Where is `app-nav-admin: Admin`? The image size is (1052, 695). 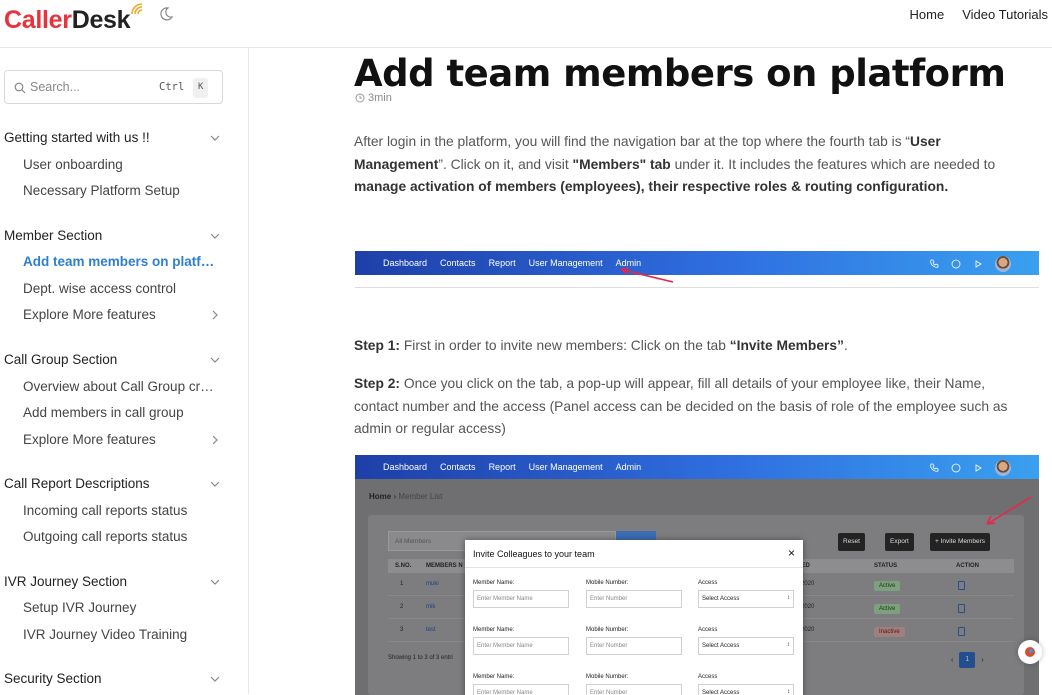 app-nav-admin: Admin is located at coordinates (628, 467).